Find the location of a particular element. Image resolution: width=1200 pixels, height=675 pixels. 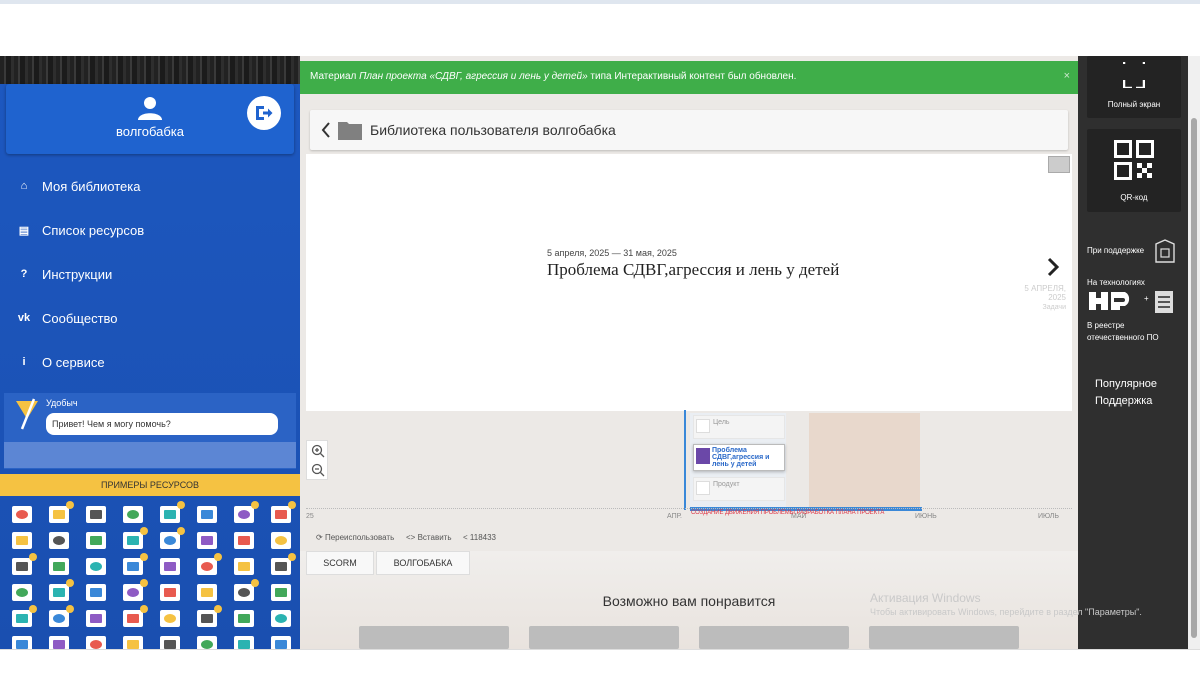

elis-logo is located at coordinates (1164, 302).